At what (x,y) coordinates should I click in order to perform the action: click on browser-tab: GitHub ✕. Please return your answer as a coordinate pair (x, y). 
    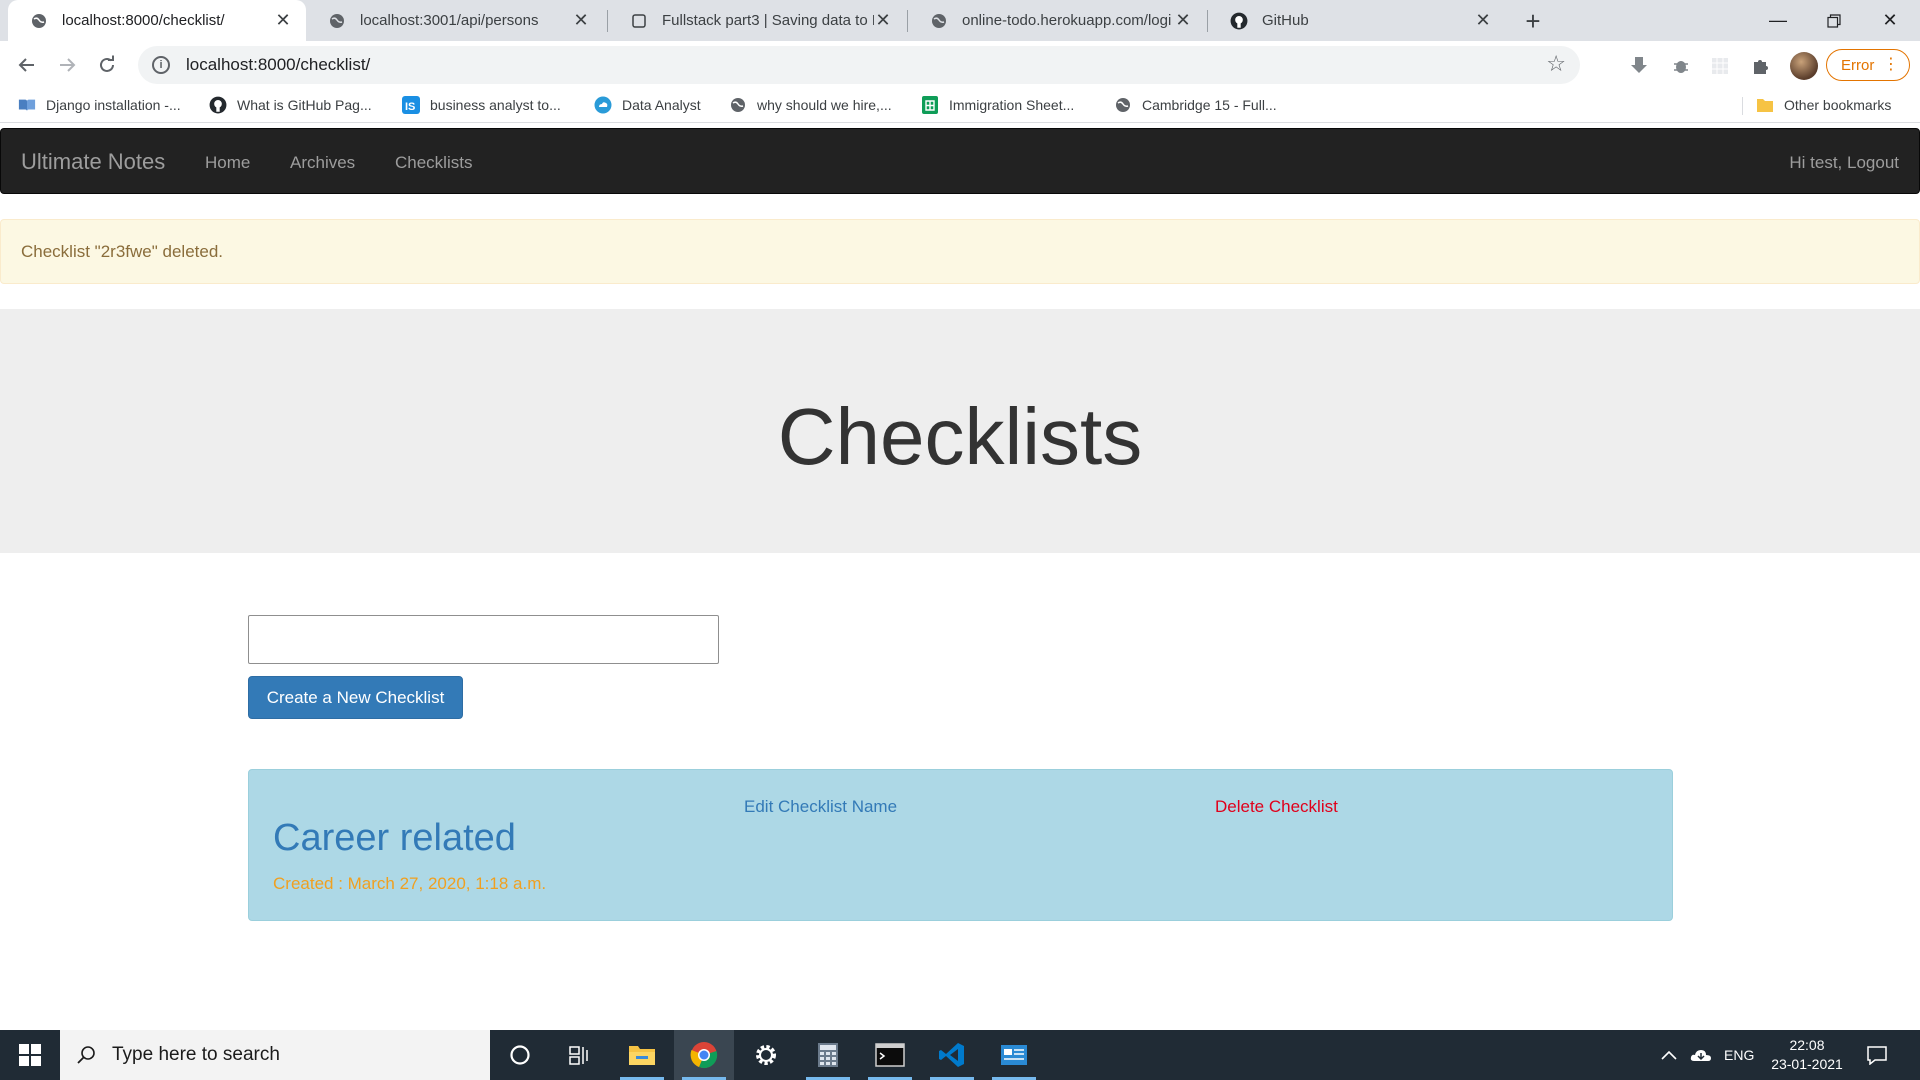
    Looking at the image, I should click on (1357, 20).